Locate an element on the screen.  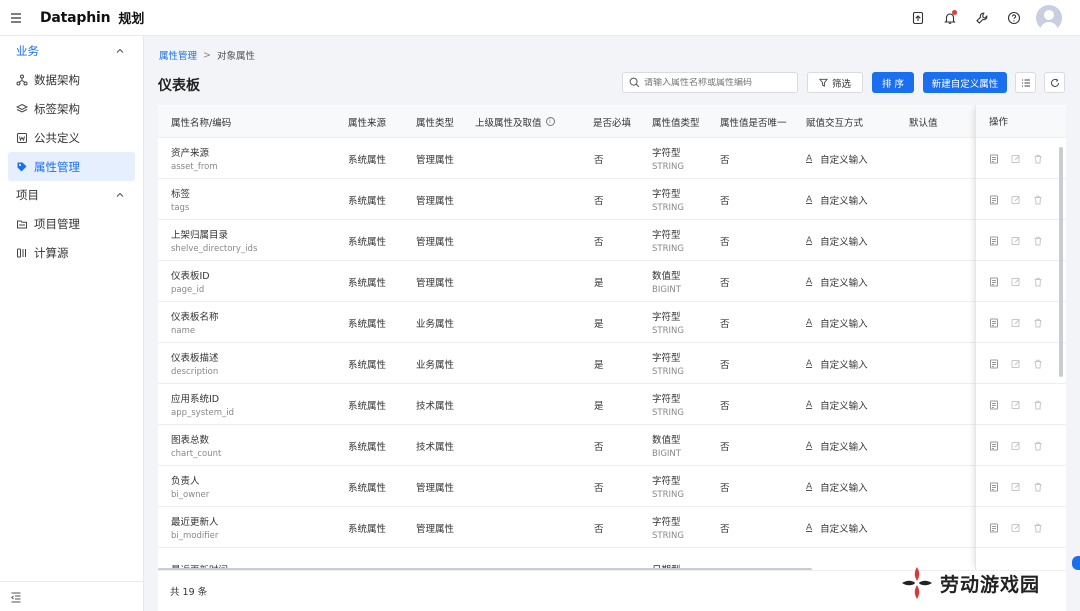
sidebar-item-public-definition: 公共定义 is located at coordinates (71, 137).